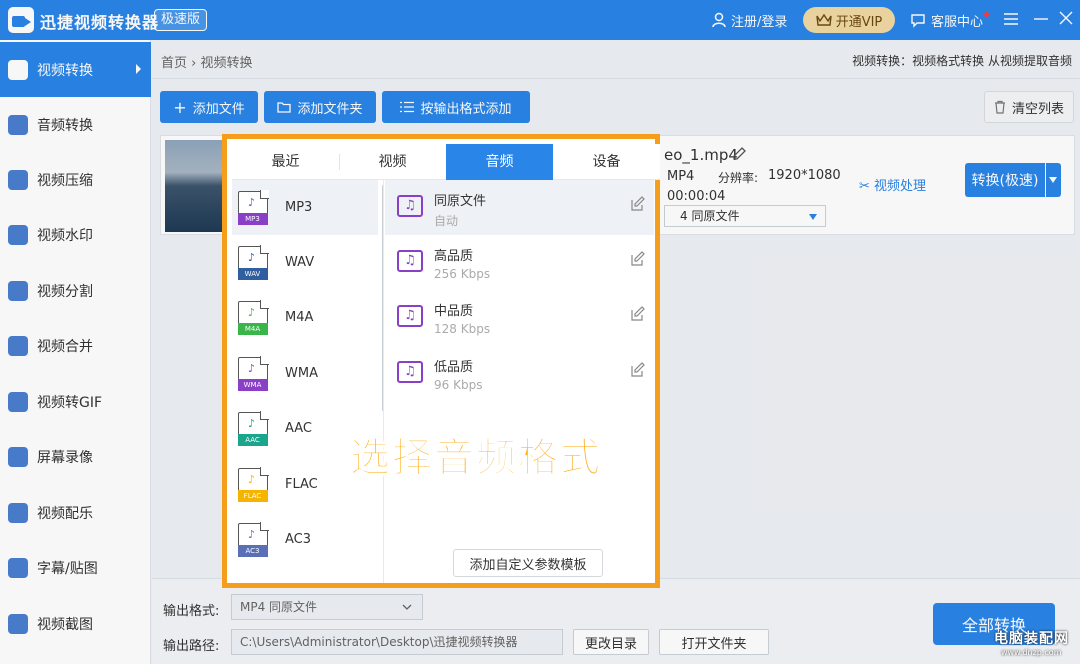 Image resolution: width=1080 pixels, height=664 pixels. Describe the element at coordinates (75, 69) in the screenshot. I see `sidebar-item-video-convert: 视频转换` at that location.